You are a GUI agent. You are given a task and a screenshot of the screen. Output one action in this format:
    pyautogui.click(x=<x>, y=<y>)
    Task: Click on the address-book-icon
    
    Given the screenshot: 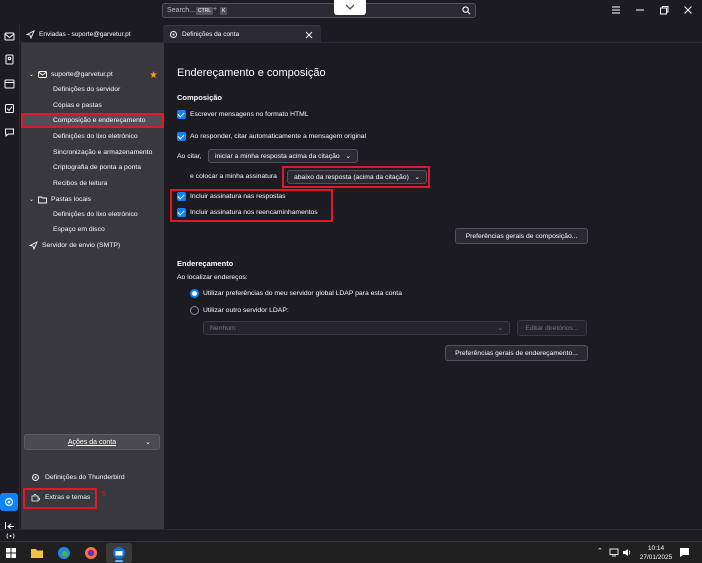 What is the action you would take?
    pyautogui.click(x=9, y=59)
    